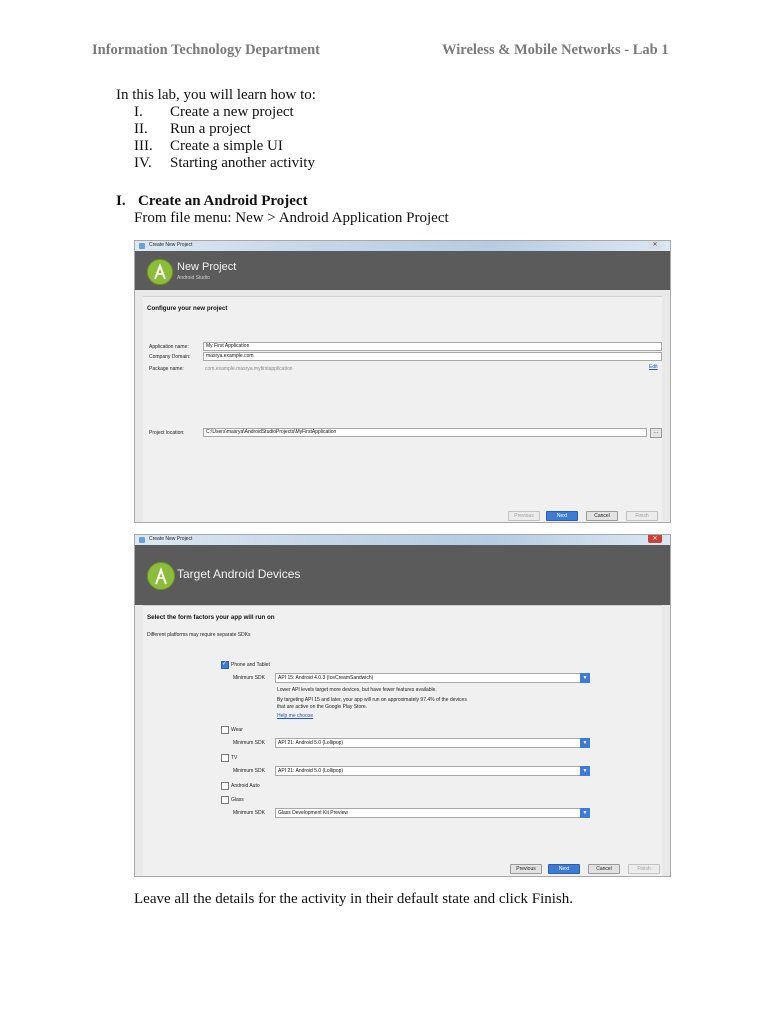 This screenshot has height=1024, width=768. I want to click on package-name-label: Package name:, so click(166, 369).